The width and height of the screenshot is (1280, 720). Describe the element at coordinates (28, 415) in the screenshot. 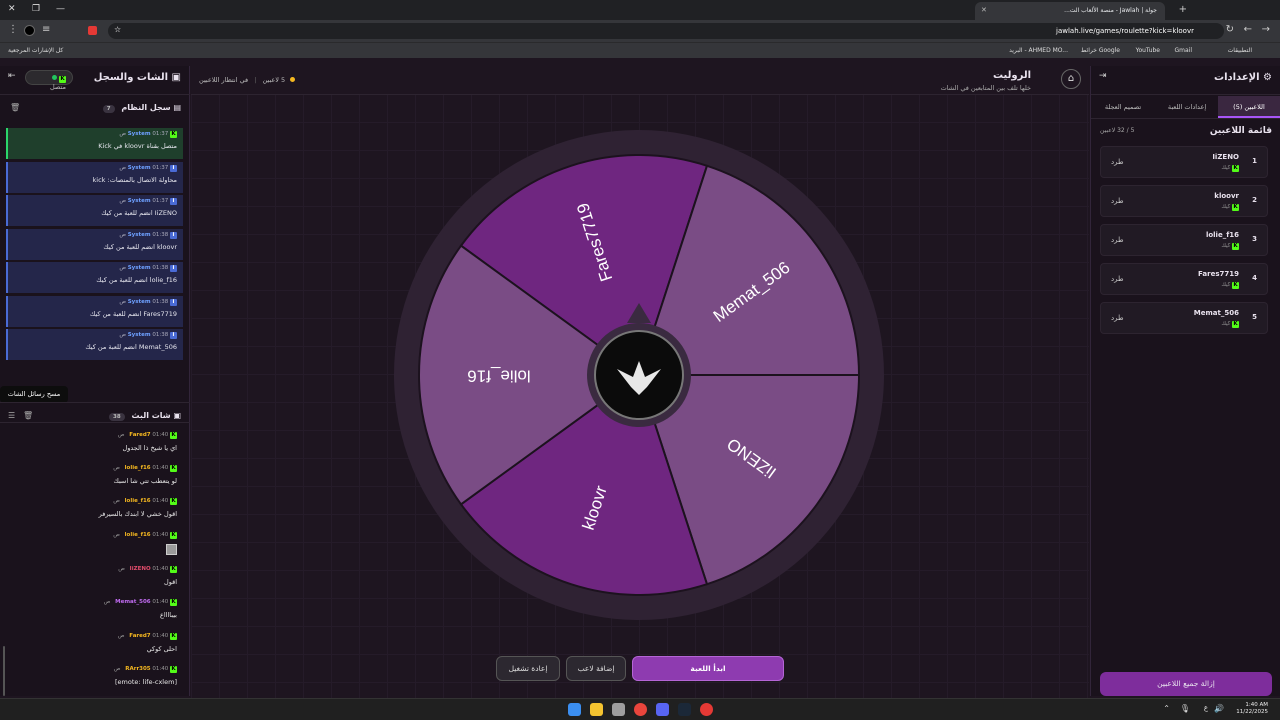

I see `clear-chat-trash-icon: 🗑` at that location.